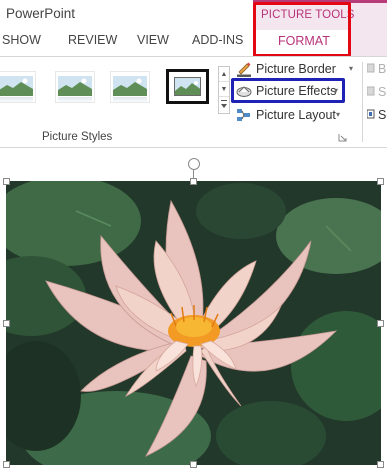 The image size is (387, 471). I want to click on picture-style-thumbnail-4-selected, so click(187, 86).